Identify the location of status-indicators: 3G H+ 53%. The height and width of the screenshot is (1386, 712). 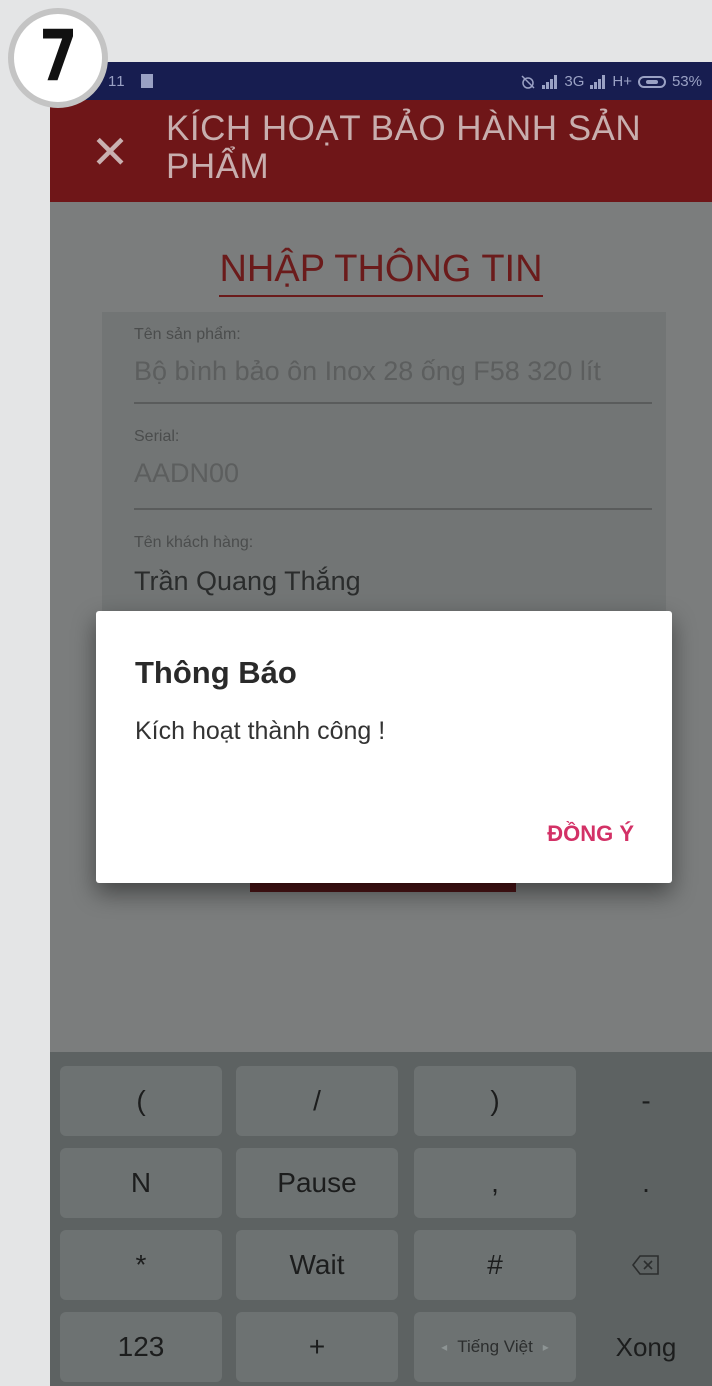
(611, 81).